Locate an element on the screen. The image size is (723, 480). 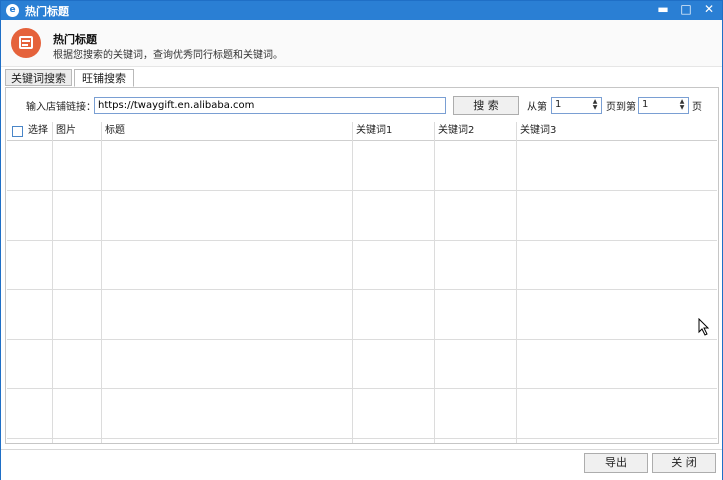
column-select-label: 选择 is located at coordinates (38, 130).